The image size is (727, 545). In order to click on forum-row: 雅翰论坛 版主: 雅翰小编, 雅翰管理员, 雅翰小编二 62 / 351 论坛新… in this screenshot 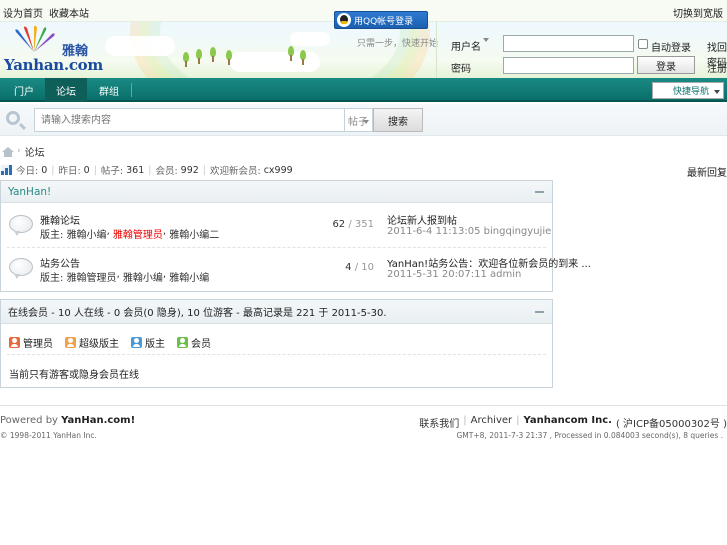, I will do `click(277, 226)`.